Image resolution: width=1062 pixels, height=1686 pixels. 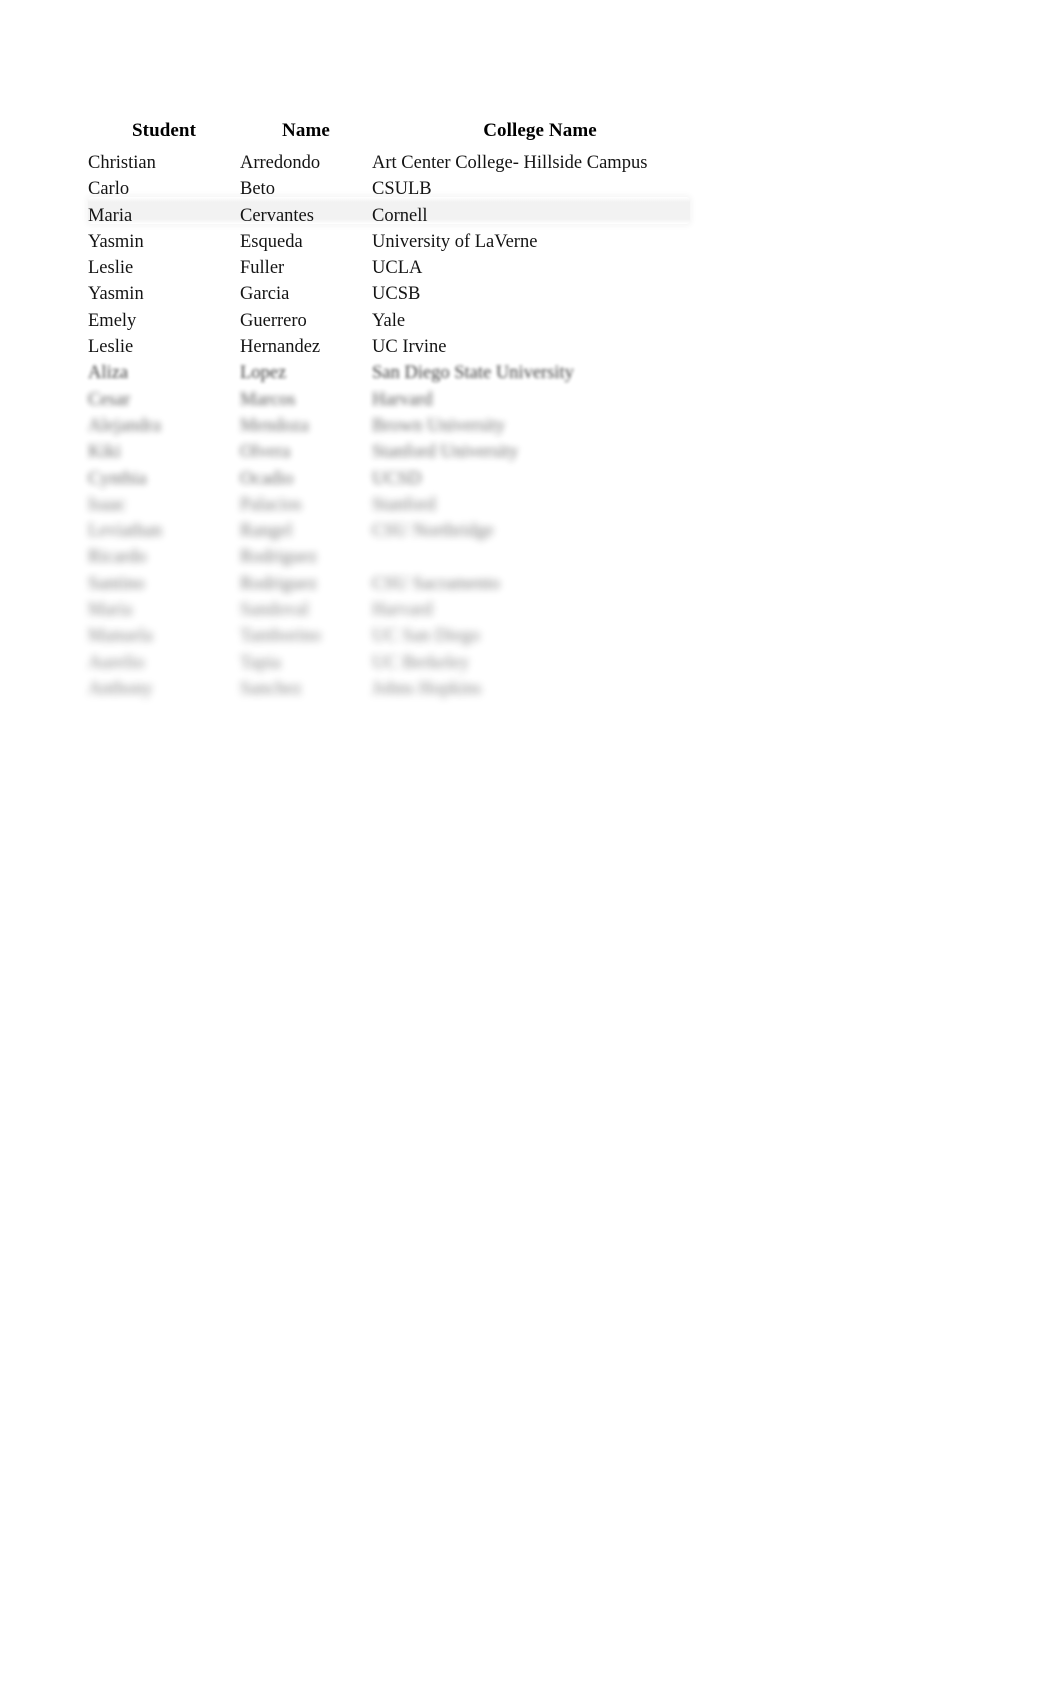 What do you see at coordinates (112, 320) in the screenshot?
I see `cell-student: Emely` at bounding box center [112, 320].